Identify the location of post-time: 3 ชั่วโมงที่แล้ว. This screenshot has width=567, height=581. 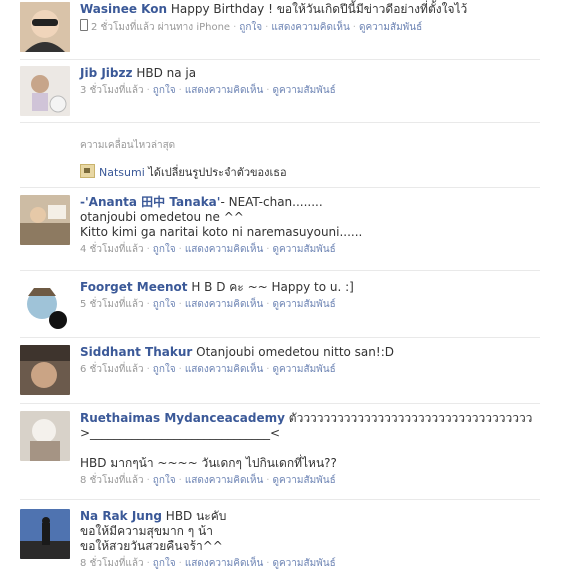
(112, 90).